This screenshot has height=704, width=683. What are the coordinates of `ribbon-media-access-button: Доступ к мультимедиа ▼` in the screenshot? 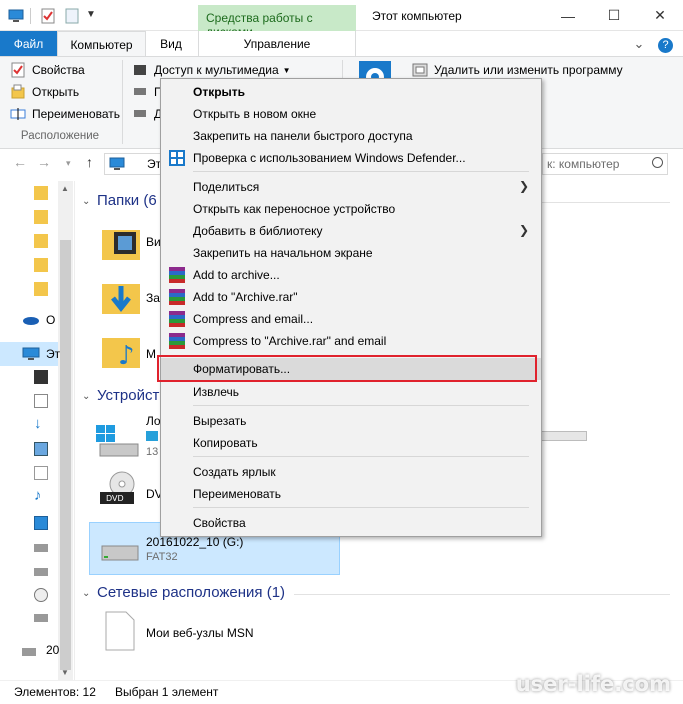 It's located at (211, 70).